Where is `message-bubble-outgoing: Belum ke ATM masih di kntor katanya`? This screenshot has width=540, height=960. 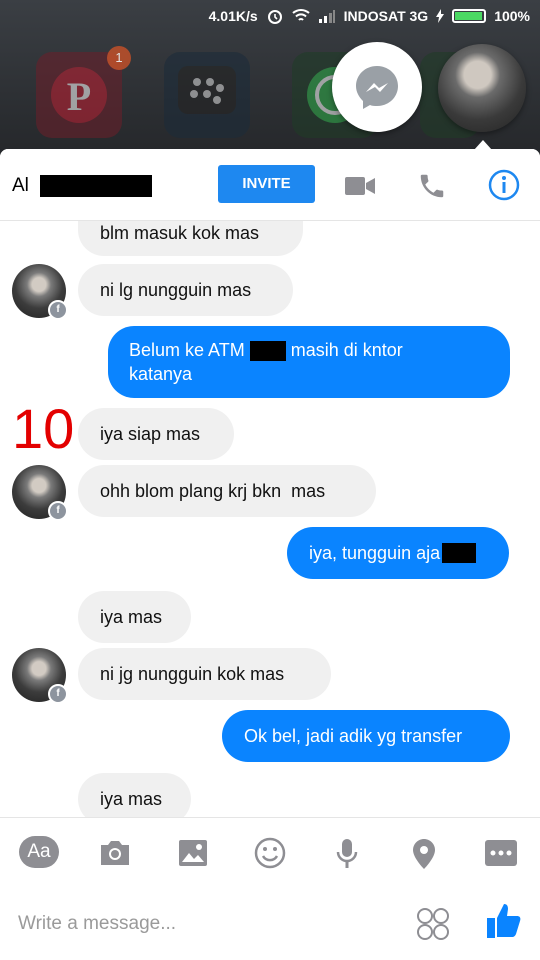 message-bubble-outgoing: Belum ke ATM masih di kntor katanya is located at coordinates (309, 362).